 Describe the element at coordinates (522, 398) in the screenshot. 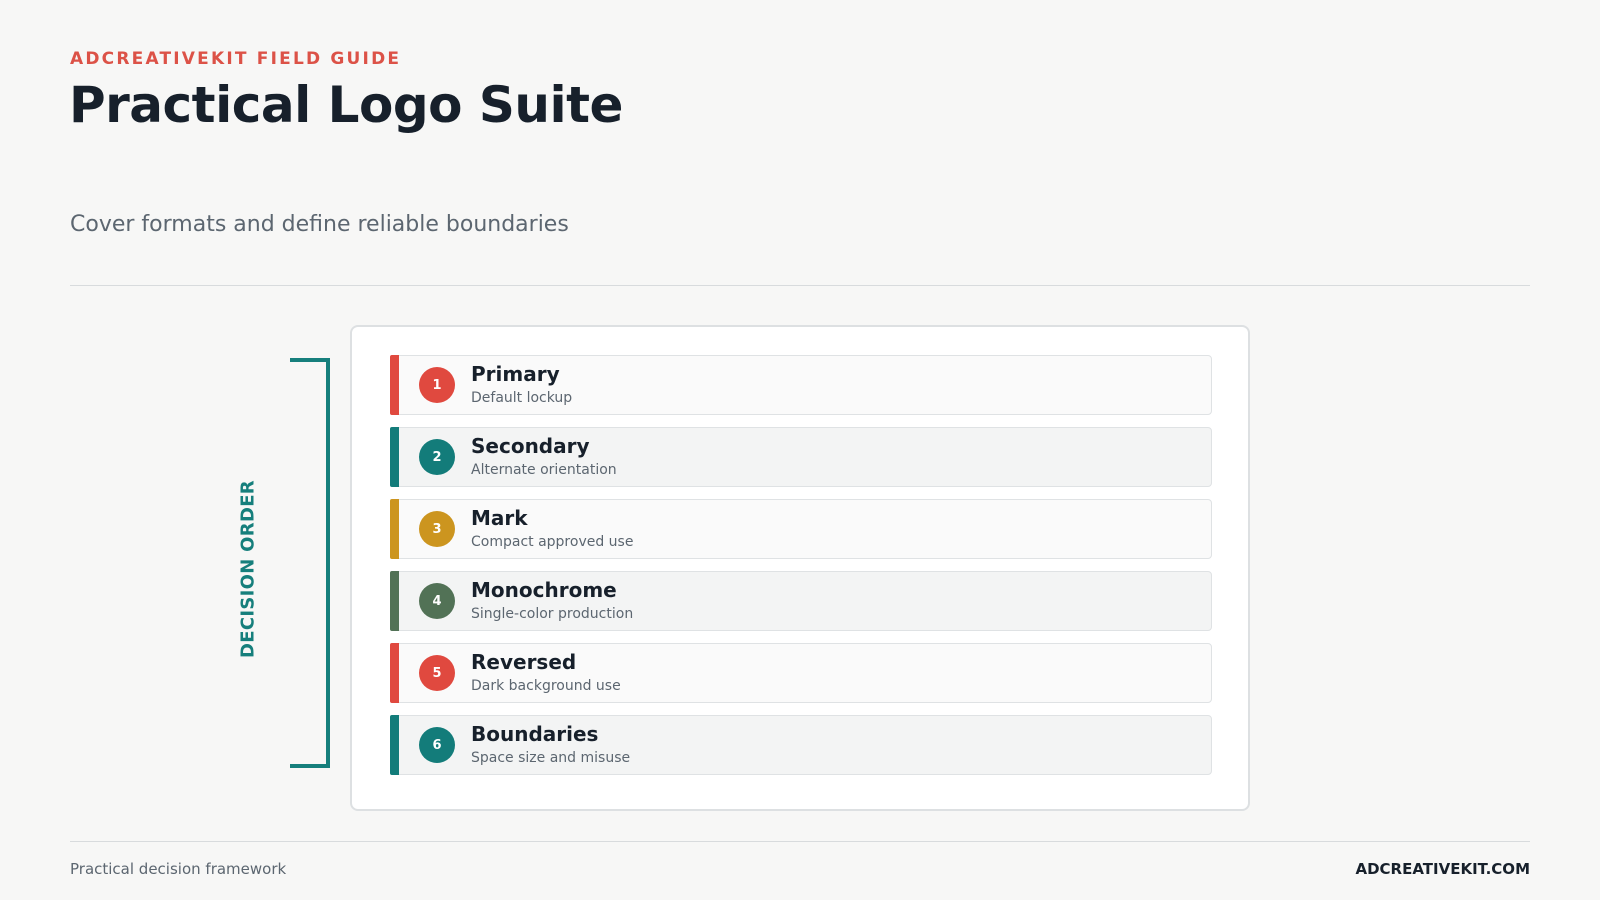

I see `item-description: Default lockup` at that location.